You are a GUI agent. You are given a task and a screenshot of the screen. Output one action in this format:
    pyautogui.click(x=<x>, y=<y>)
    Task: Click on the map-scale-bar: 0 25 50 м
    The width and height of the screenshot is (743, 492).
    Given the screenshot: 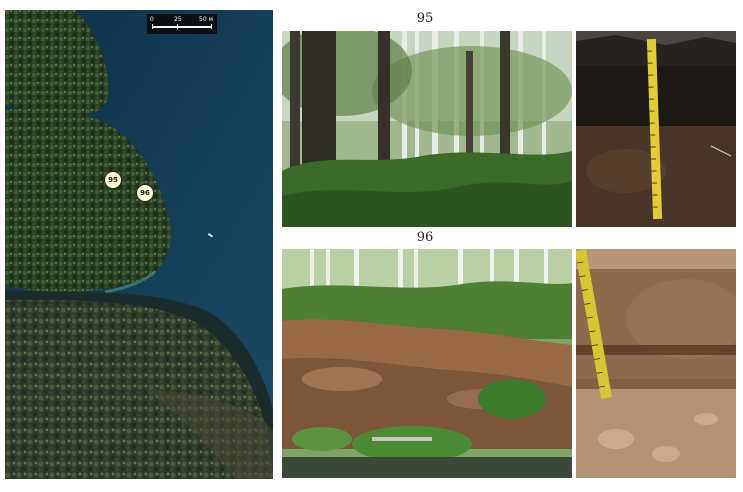 What is the action you would take?
    pyautogui.click(x=182, y=24)
    